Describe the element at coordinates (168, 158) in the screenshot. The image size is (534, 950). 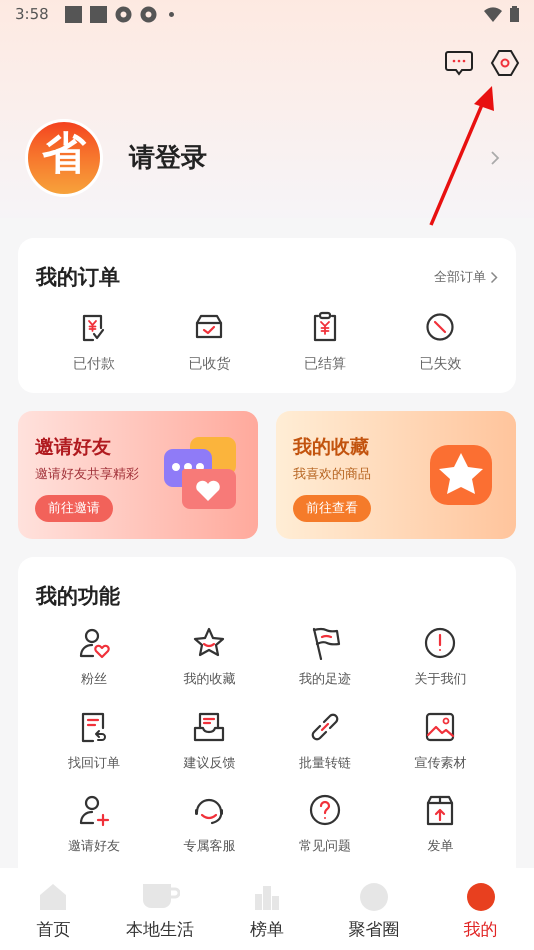
I see `login-prompt: 请登录` at that location.